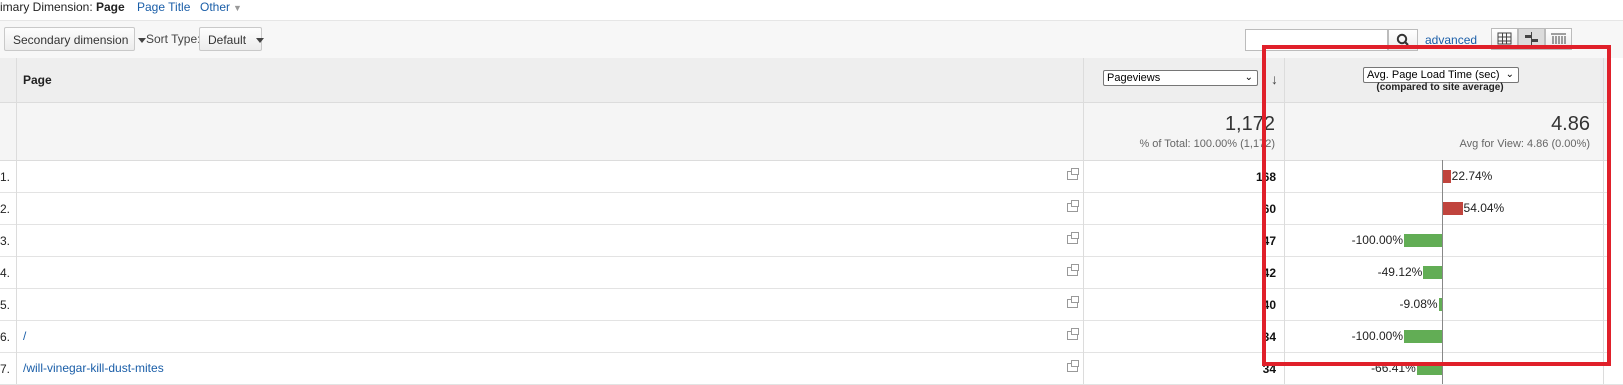 This screenshot has width=1623, height=385. I want to click on table-search-input, so click(1316, 40).